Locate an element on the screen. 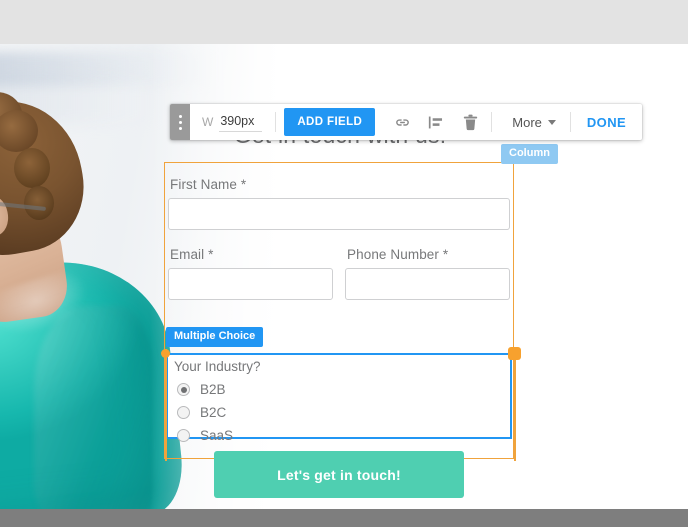 The width and height of the screenshot is (688, 527). more-menu-button: More is located at coordinates (531, 122).